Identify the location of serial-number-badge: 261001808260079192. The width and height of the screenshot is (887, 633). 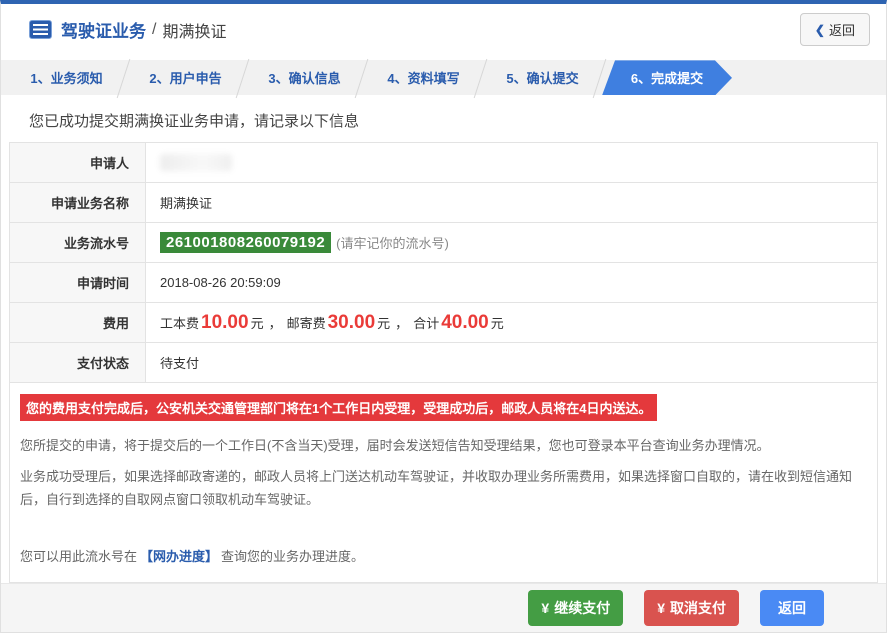
(246, 243).